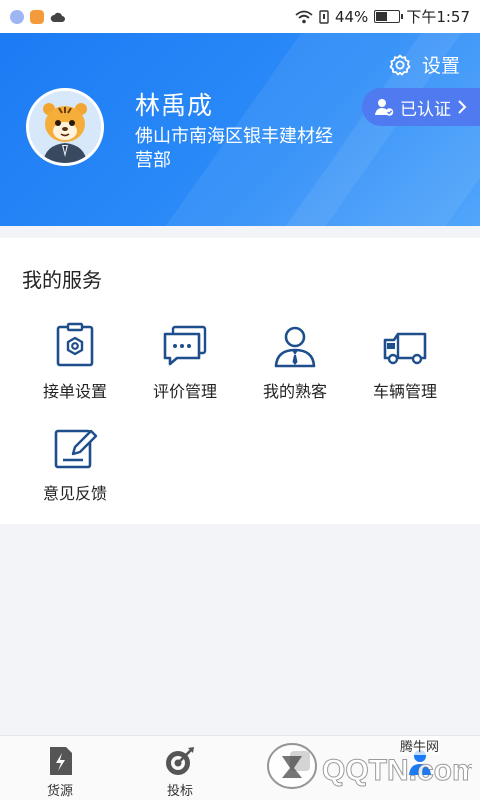 The height and width of the screenshot is (800, 480). I want to click on battery-icon, so click(389, 16).